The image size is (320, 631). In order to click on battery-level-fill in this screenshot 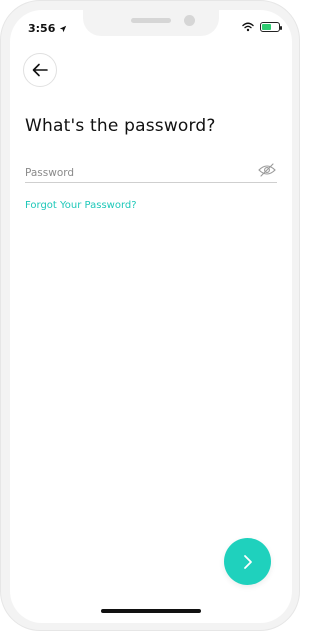, I will do `click(266, 27)`.